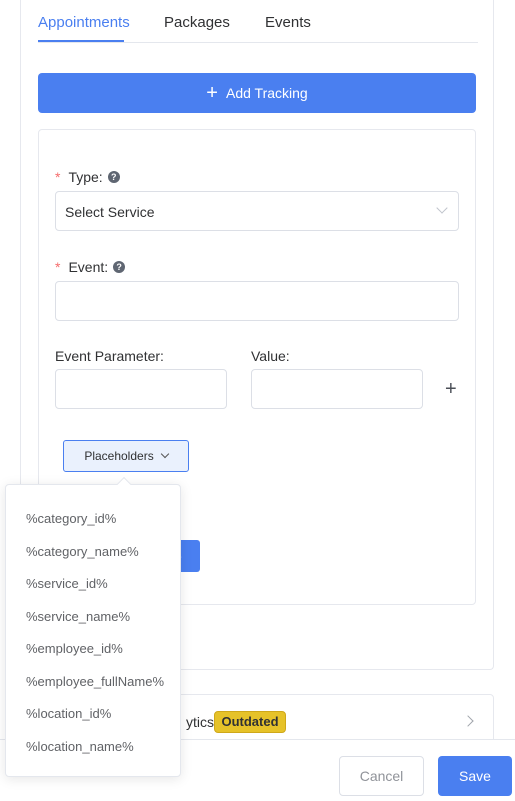 The image size is (515, 801). Describe the element at coordinates (250, 722) in the screenshot. I see `status-badge: Outdated` at that location.